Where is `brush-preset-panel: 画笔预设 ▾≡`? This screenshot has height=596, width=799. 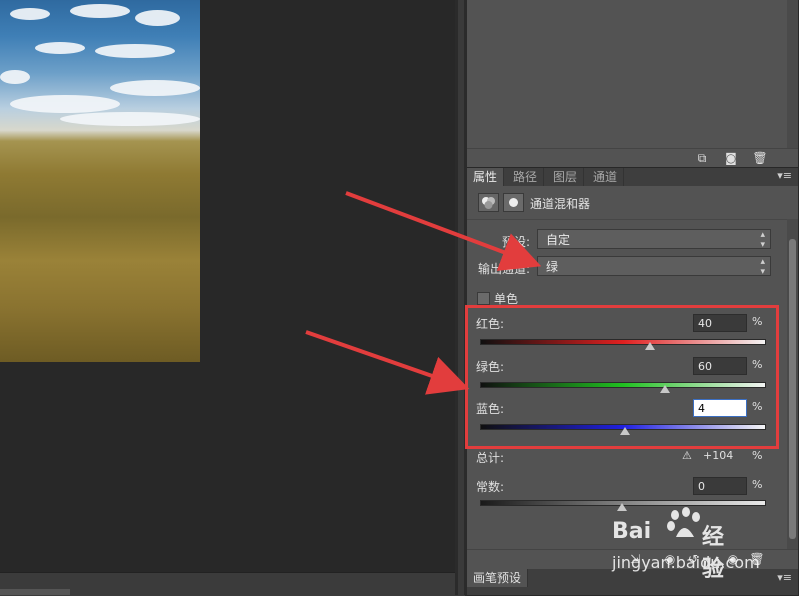
brush-preset-panel: 画笔预设 ▾≡ is located at coordinates (632, 582).